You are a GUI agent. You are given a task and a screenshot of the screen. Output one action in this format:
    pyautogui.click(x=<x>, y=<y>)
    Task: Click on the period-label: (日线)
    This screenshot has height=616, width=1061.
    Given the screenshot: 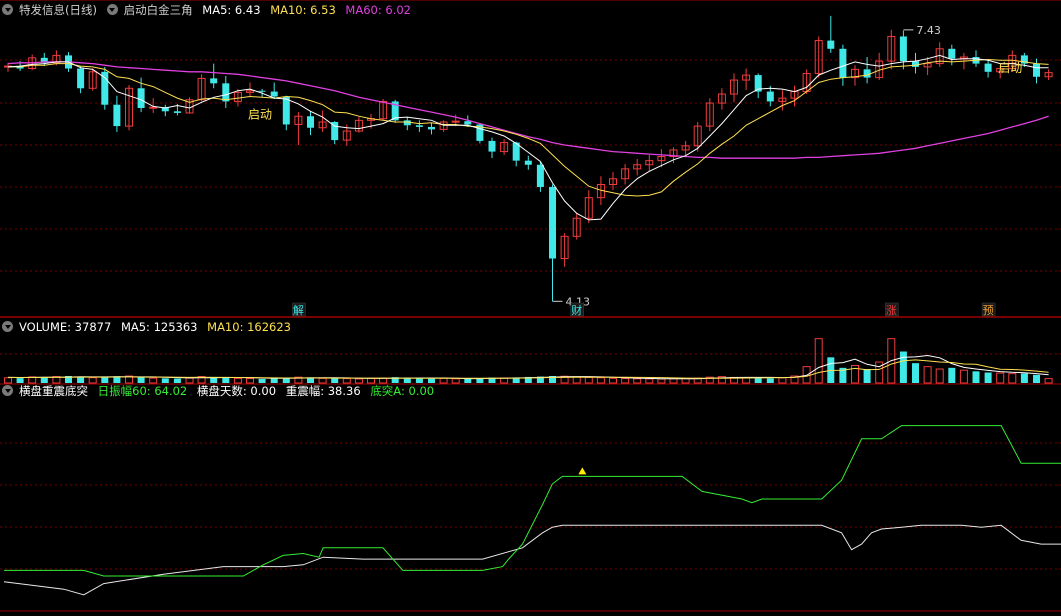 What is the action you would take?
    pyautogui.click(x=81, y=10)
    